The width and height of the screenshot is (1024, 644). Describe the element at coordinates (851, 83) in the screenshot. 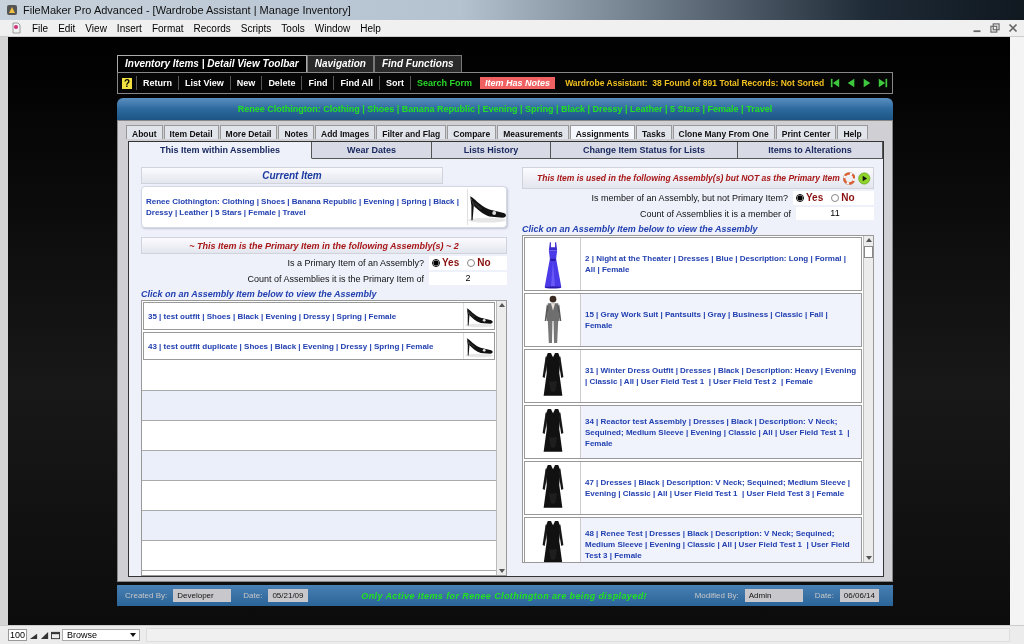

I see `previous-record-icon` at that location.